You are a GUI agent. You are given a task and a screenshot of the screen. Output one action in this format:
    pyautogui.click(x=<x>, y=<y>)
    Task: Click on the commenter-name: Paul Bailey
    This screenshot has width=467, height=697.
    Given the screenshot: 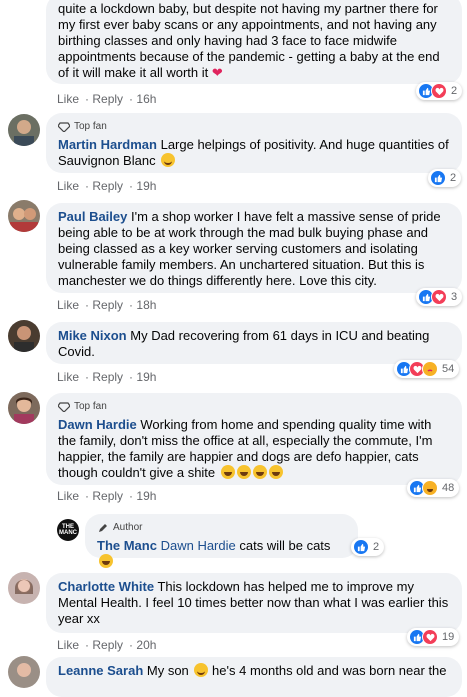 What is the action you would take?
    pyautogui.click(x=92, y=216)
    